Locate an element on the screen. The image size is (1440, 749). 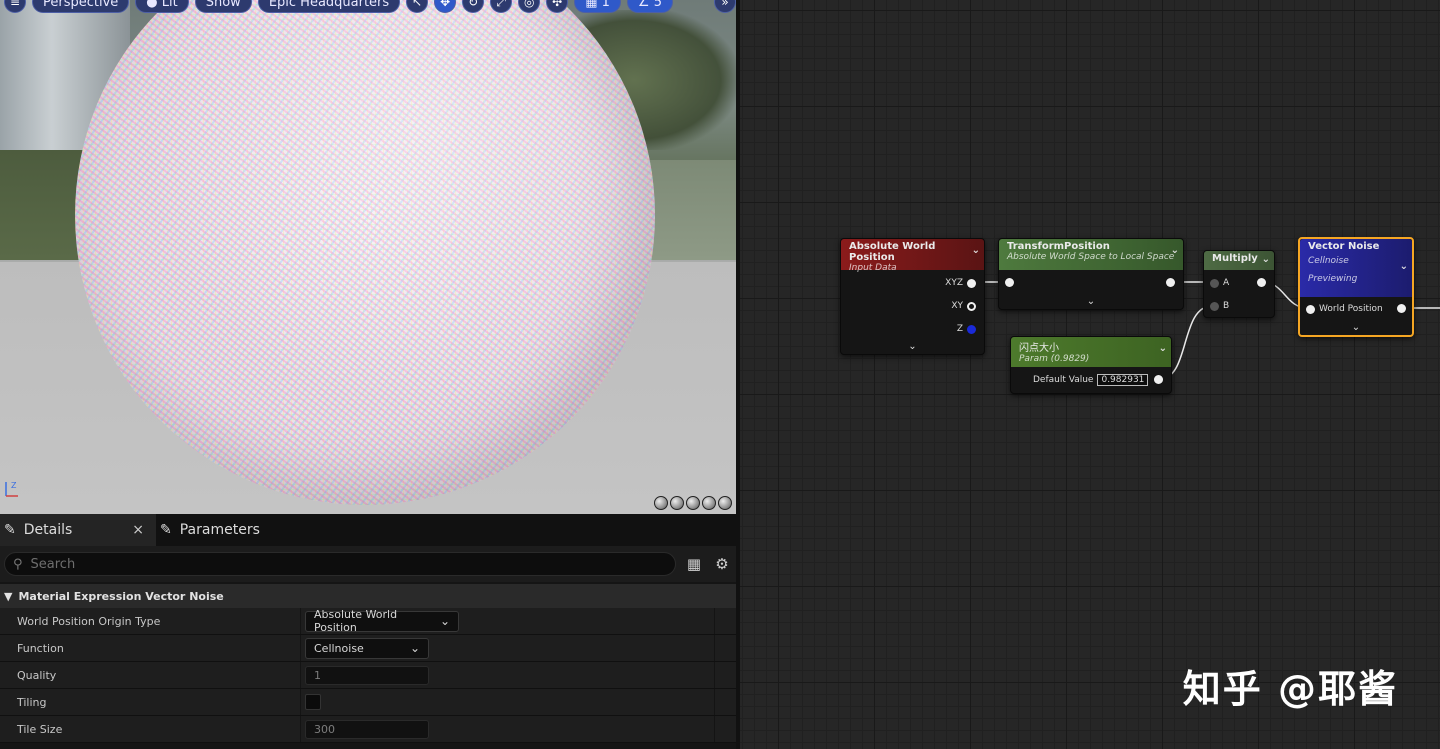
default-value-label: Default Value is located at coordinates (1063, 380).